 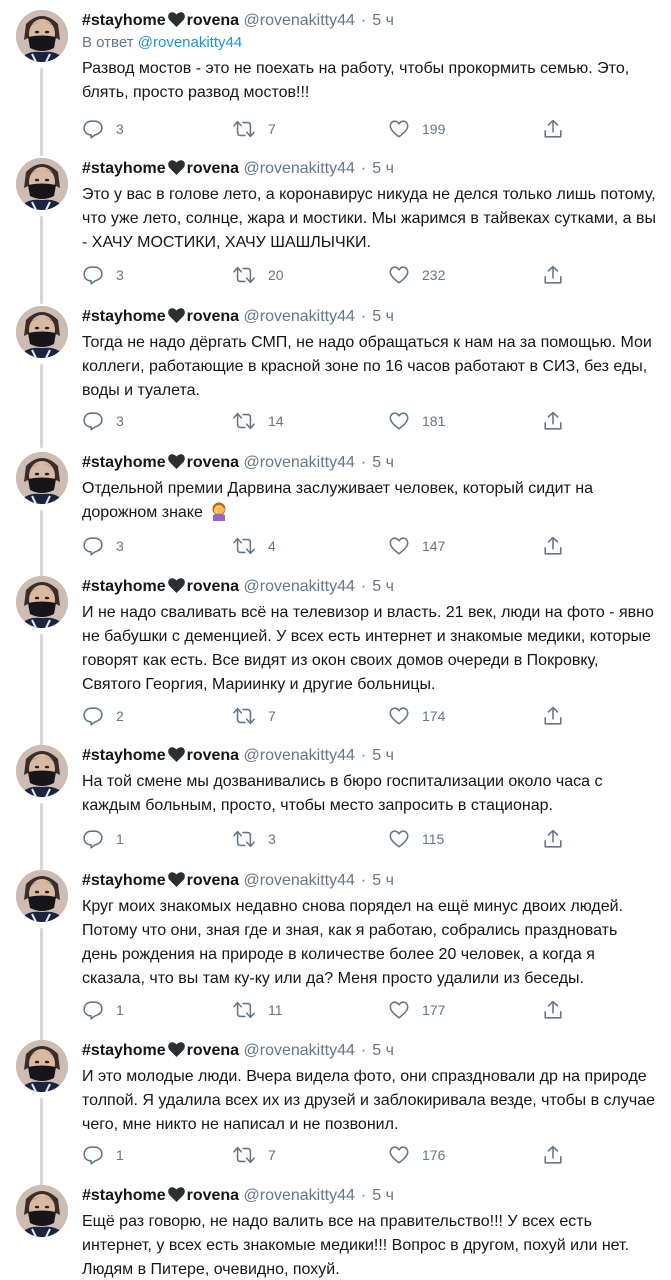 What do you see at coordinates (120, 839) in the screenshot?
I see `reply-count: 1` at bounding box center [120, 839].